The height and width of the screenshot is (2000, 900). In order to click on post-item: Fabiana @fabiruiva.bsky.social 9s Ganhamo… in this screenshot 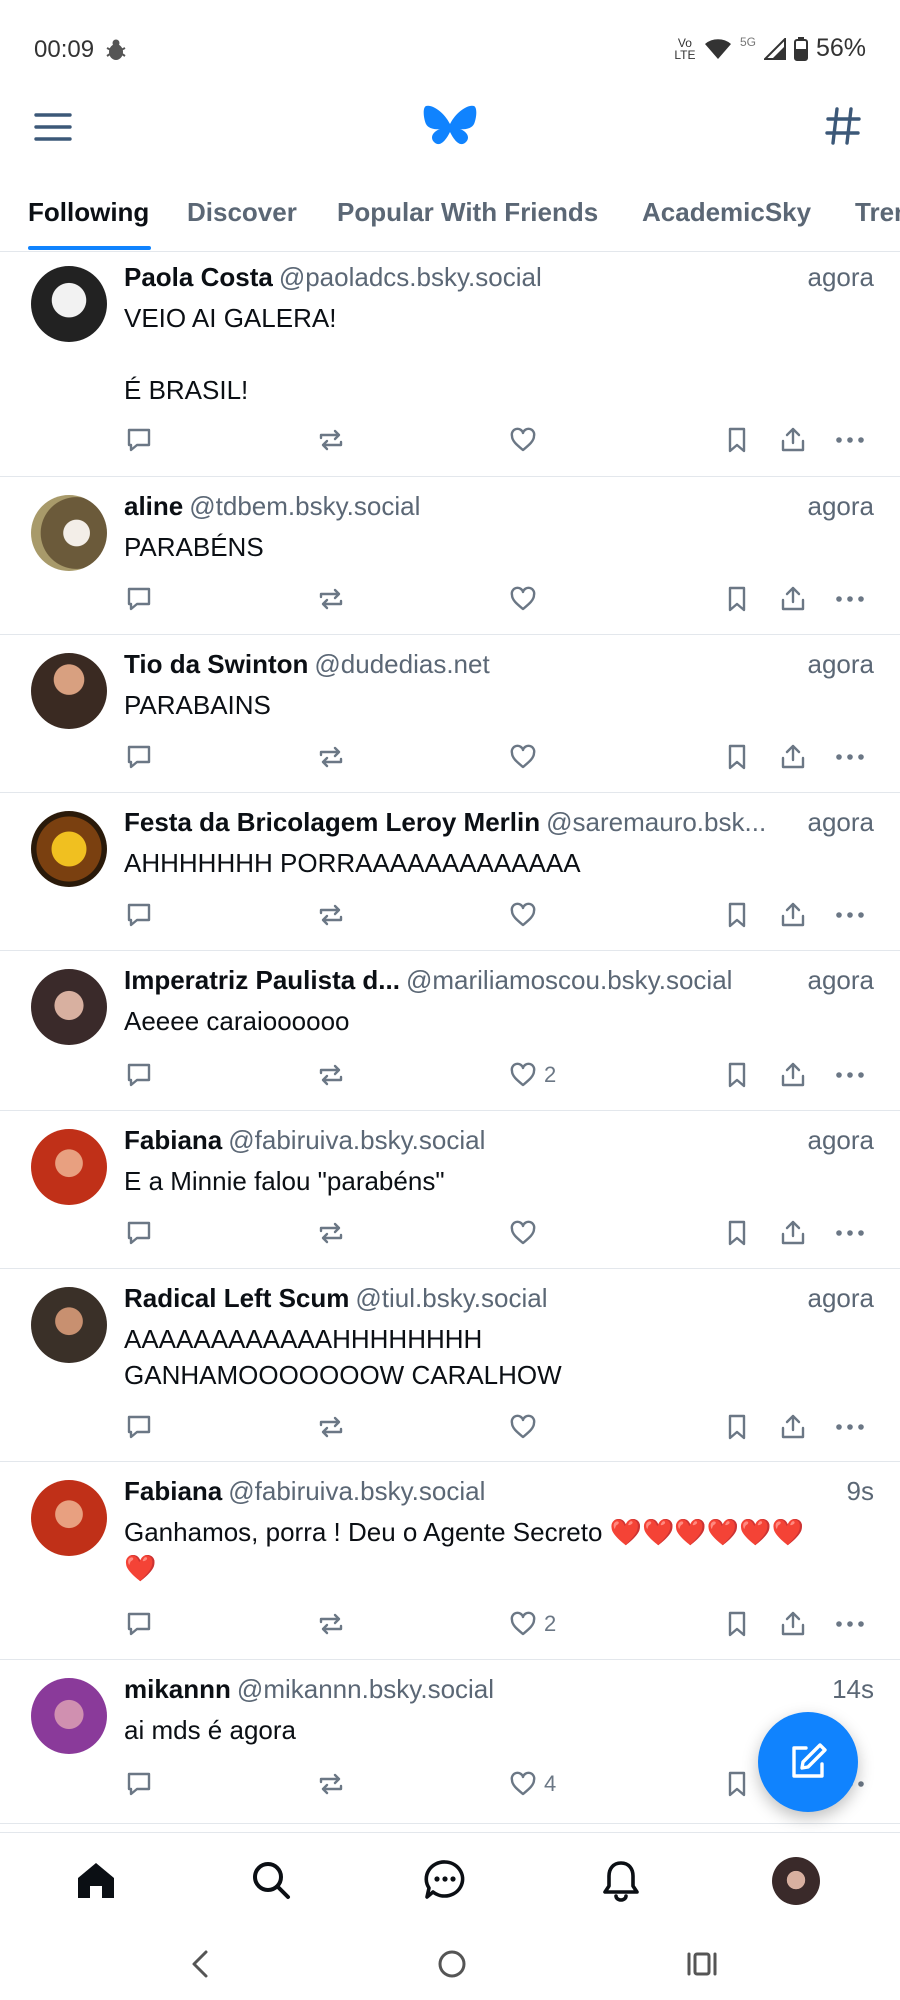, I will do `click(450, 1561)`.